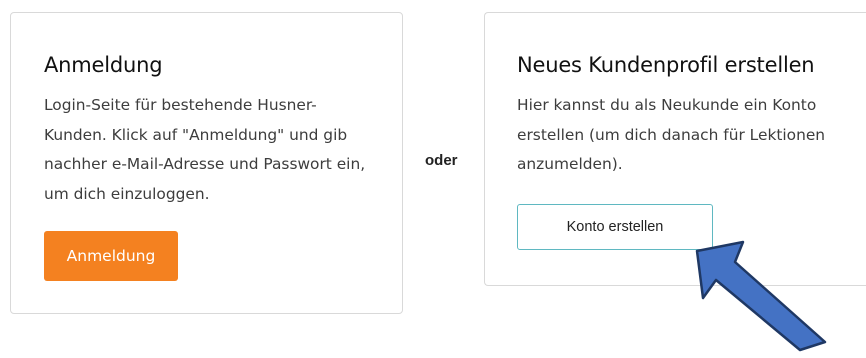 This screenshot has height=358, width=866. I want to click on register-card-description-line: erstellen (um dich danach für Lektionen, so click(671, 134).